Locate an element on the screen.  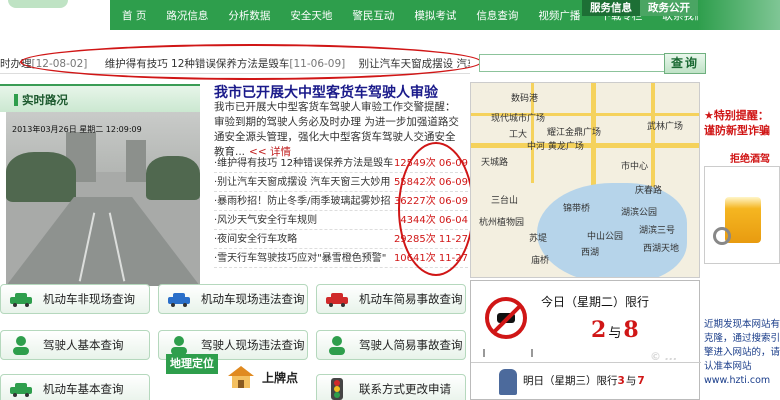
query-driver-basic-button: 驾驶人基本查询 is located at coordinates (75, 345).